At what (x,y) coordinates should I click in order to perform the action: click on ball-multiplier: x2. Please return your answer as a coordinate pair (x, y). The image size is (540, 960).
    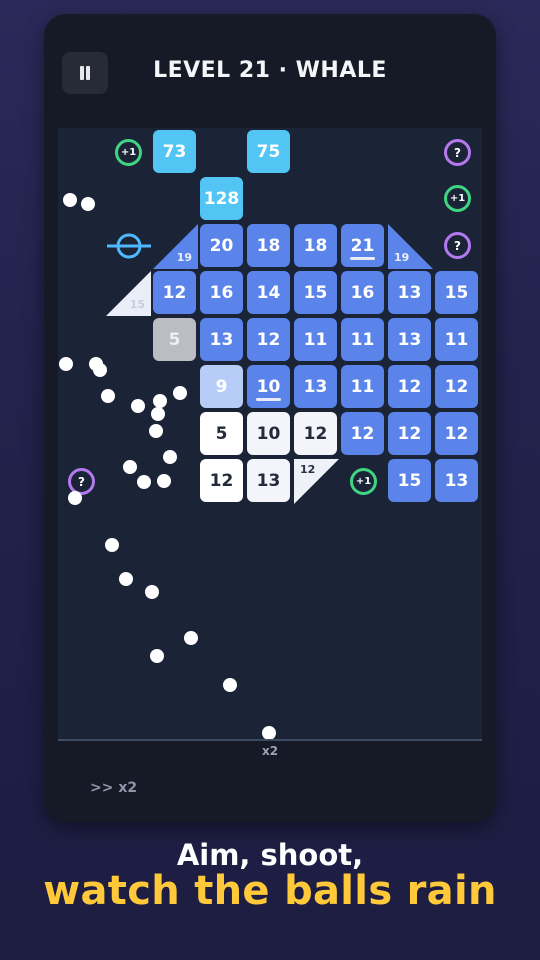
    Looking at the image, I should click on (270, 751).